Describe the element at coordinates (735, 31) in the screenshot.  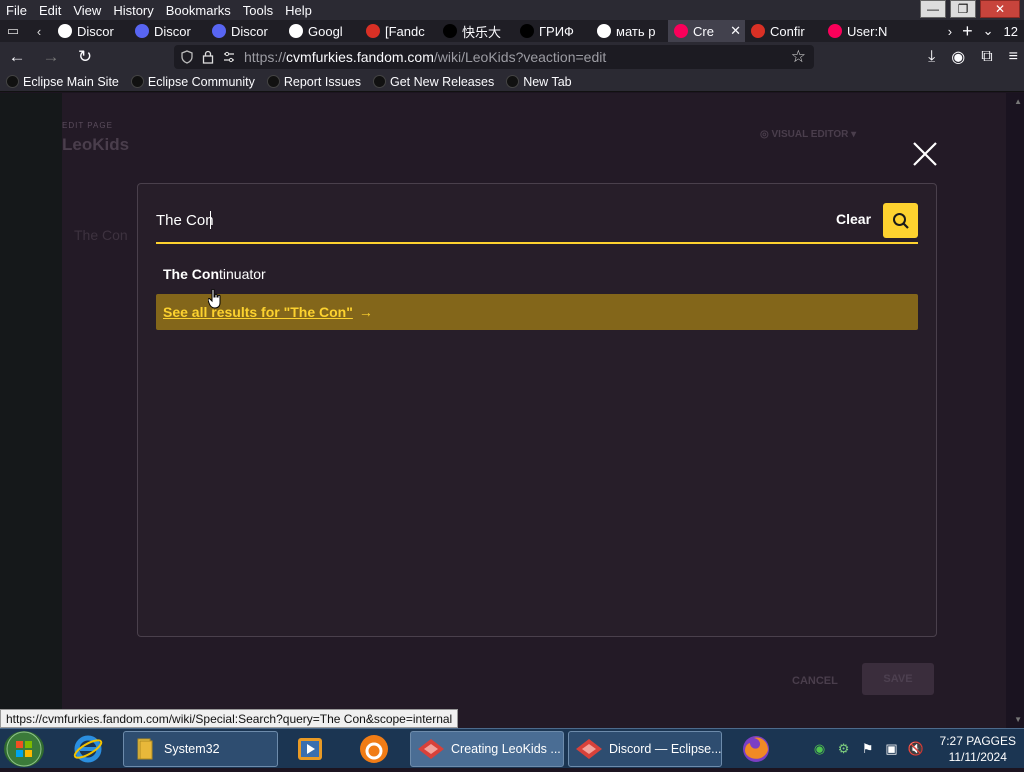
I see `tab-close-icon: ✕` at that location.